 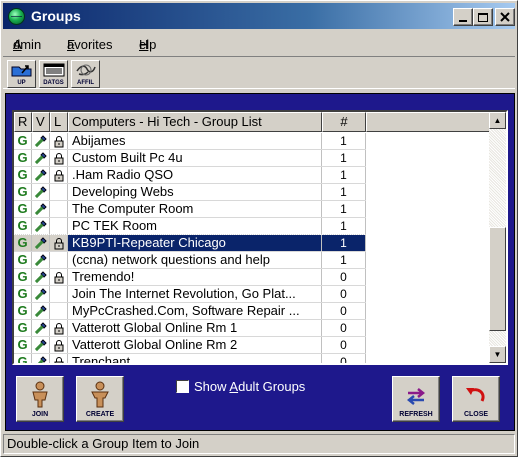 I want to click on refresh-label: REFRESH, so click(x=416, y=414).